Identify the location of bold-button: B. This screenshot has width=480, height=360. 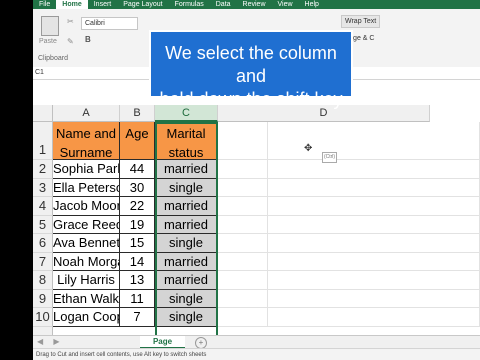
(88, 39).